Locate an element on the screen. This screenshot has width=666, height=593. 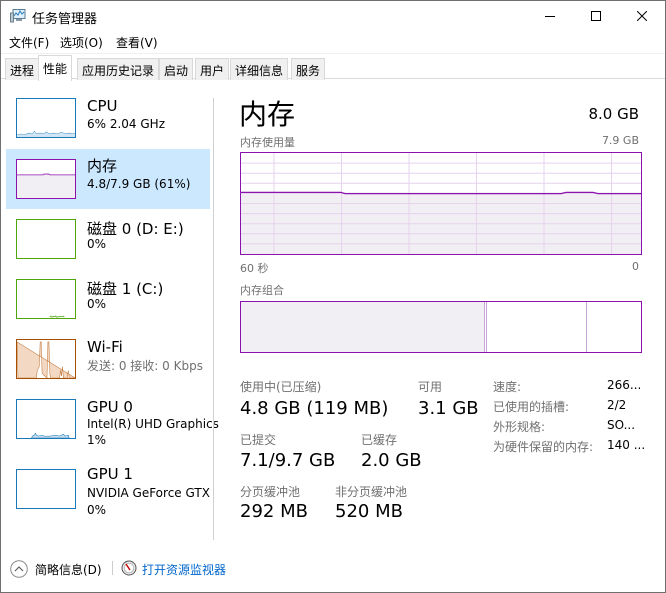
memory-usage-label: 内存使用量 is located at coordinates (267, 142).